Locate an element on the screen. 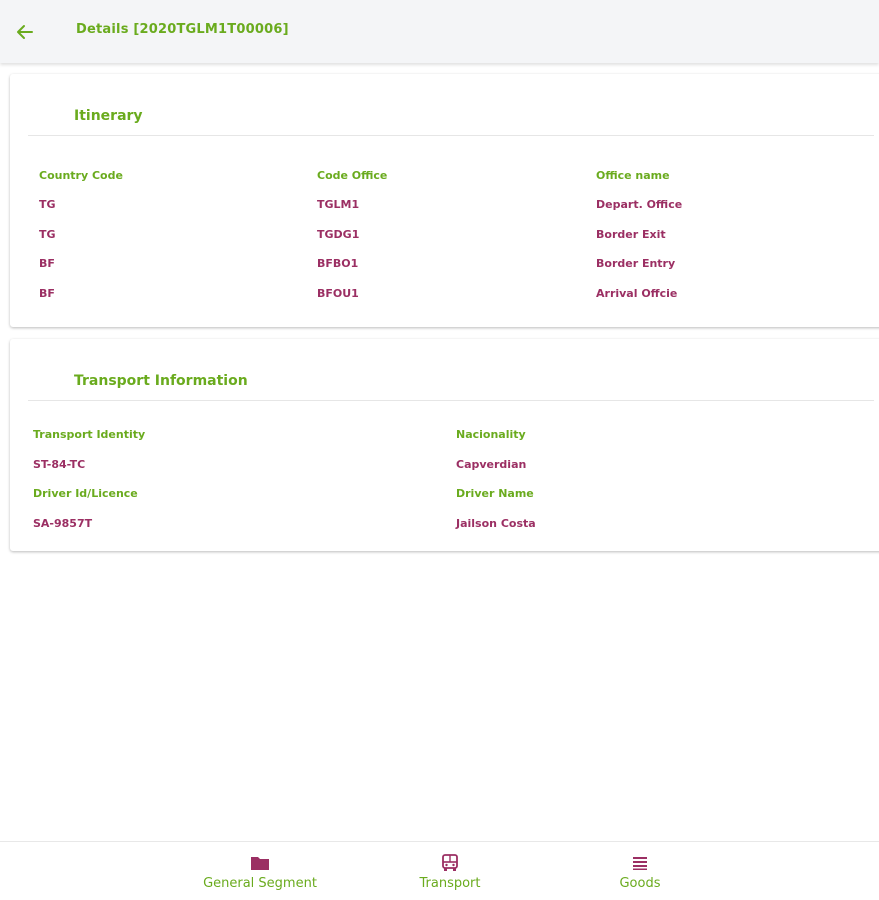 The height and width of the screenshot is (900, 879). back-button is located at coordinates (25, 32).